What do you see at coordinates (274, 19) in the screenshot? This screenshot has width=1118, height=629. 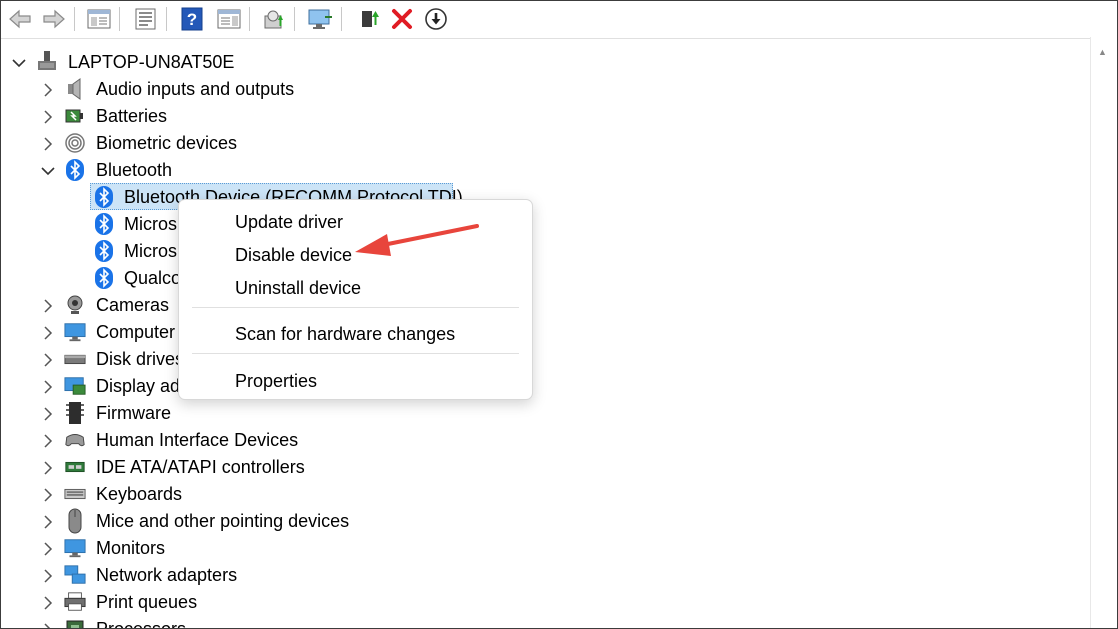 I see `update-driver-icon` at bounding box center [274, 19].